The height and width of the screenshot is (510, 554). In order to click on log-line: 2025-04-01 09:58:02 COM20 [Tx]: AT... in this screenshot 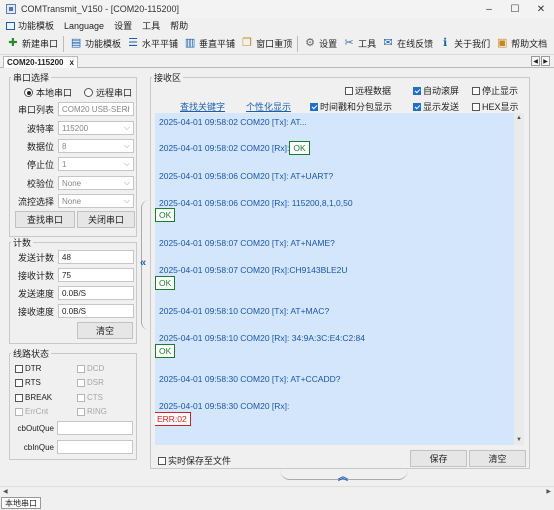, I will do `click(233, 122)`.